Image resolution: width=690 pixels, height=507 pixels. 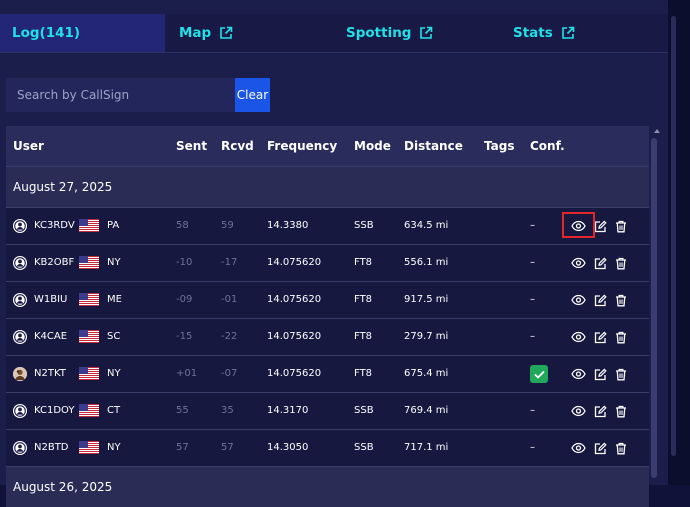 I want to click on table-row: N2BTD NY 57 57 14.3050 SSB 717.1 mi –, so click(x=327, y=447).